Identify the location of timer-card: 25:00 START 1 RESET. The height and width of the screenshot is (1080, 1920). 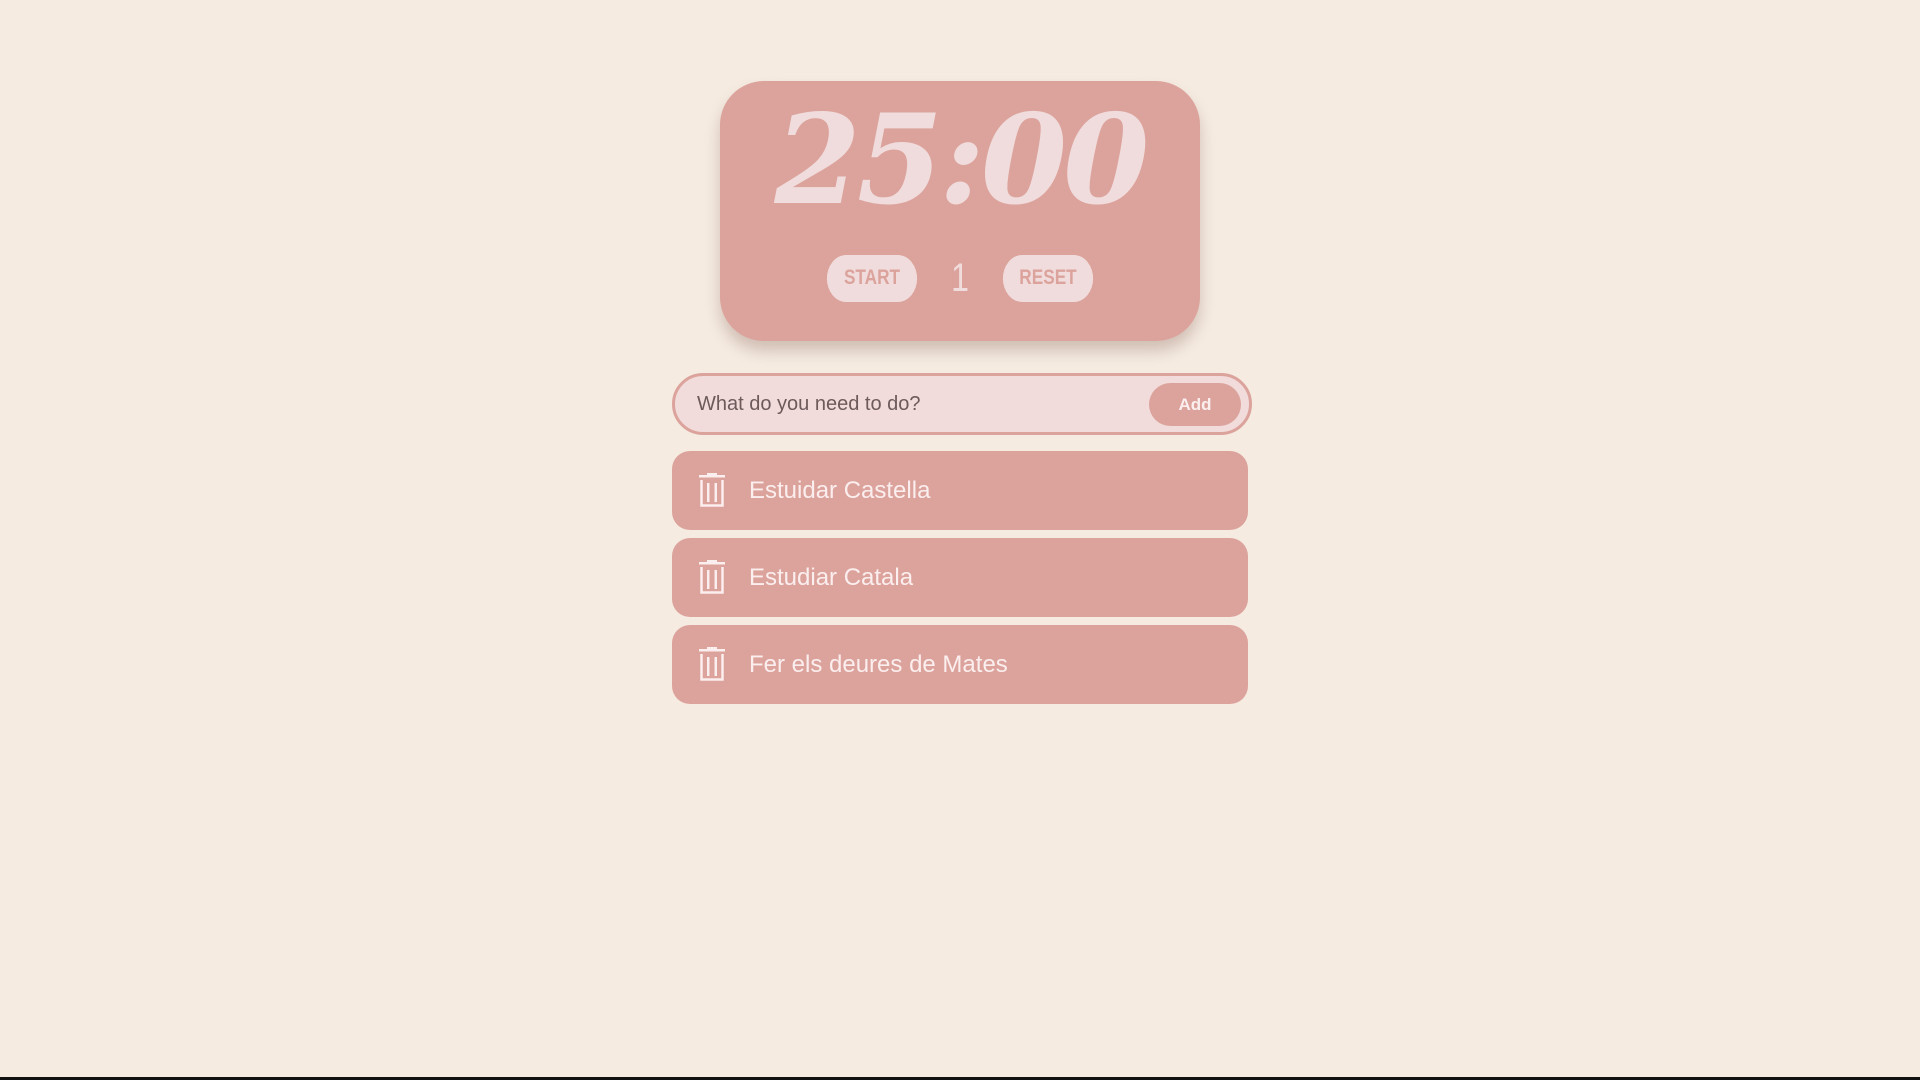
(960, 211).